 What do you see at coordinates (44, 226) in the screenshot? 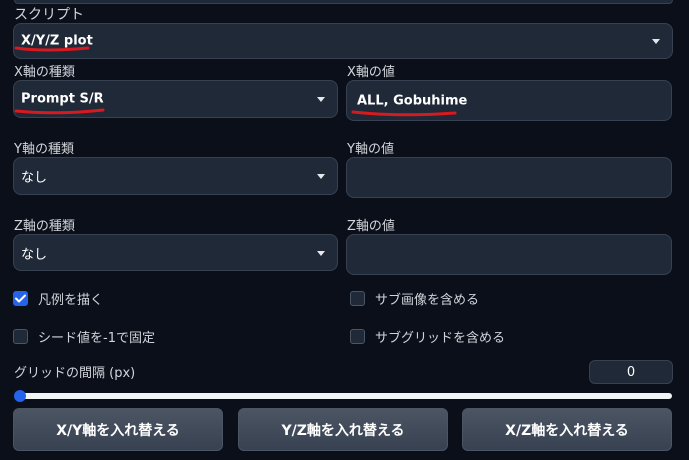
I see `z-axis-type-label: Z軸の種類` at bounding box center [44, 226].